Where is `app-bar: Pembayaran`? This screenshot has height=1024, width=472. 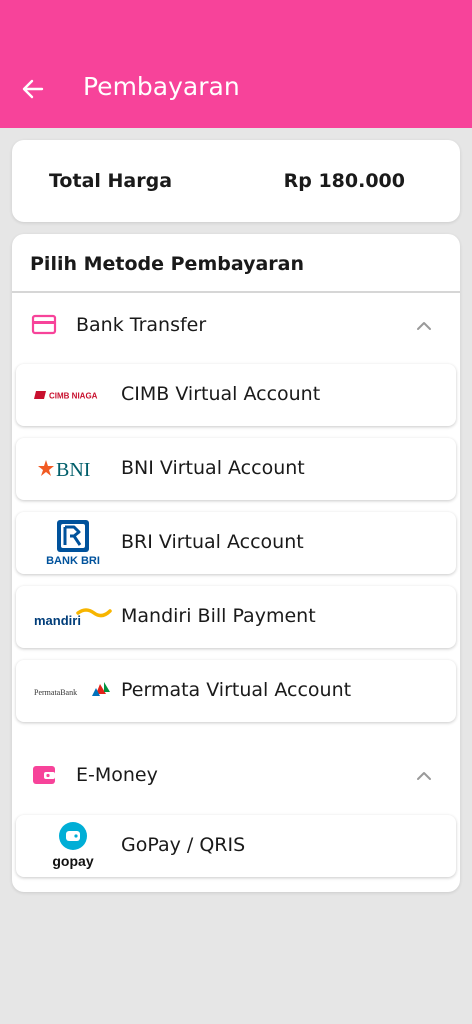 app-bar: Pembayaran is located at coordinates (236, 64).